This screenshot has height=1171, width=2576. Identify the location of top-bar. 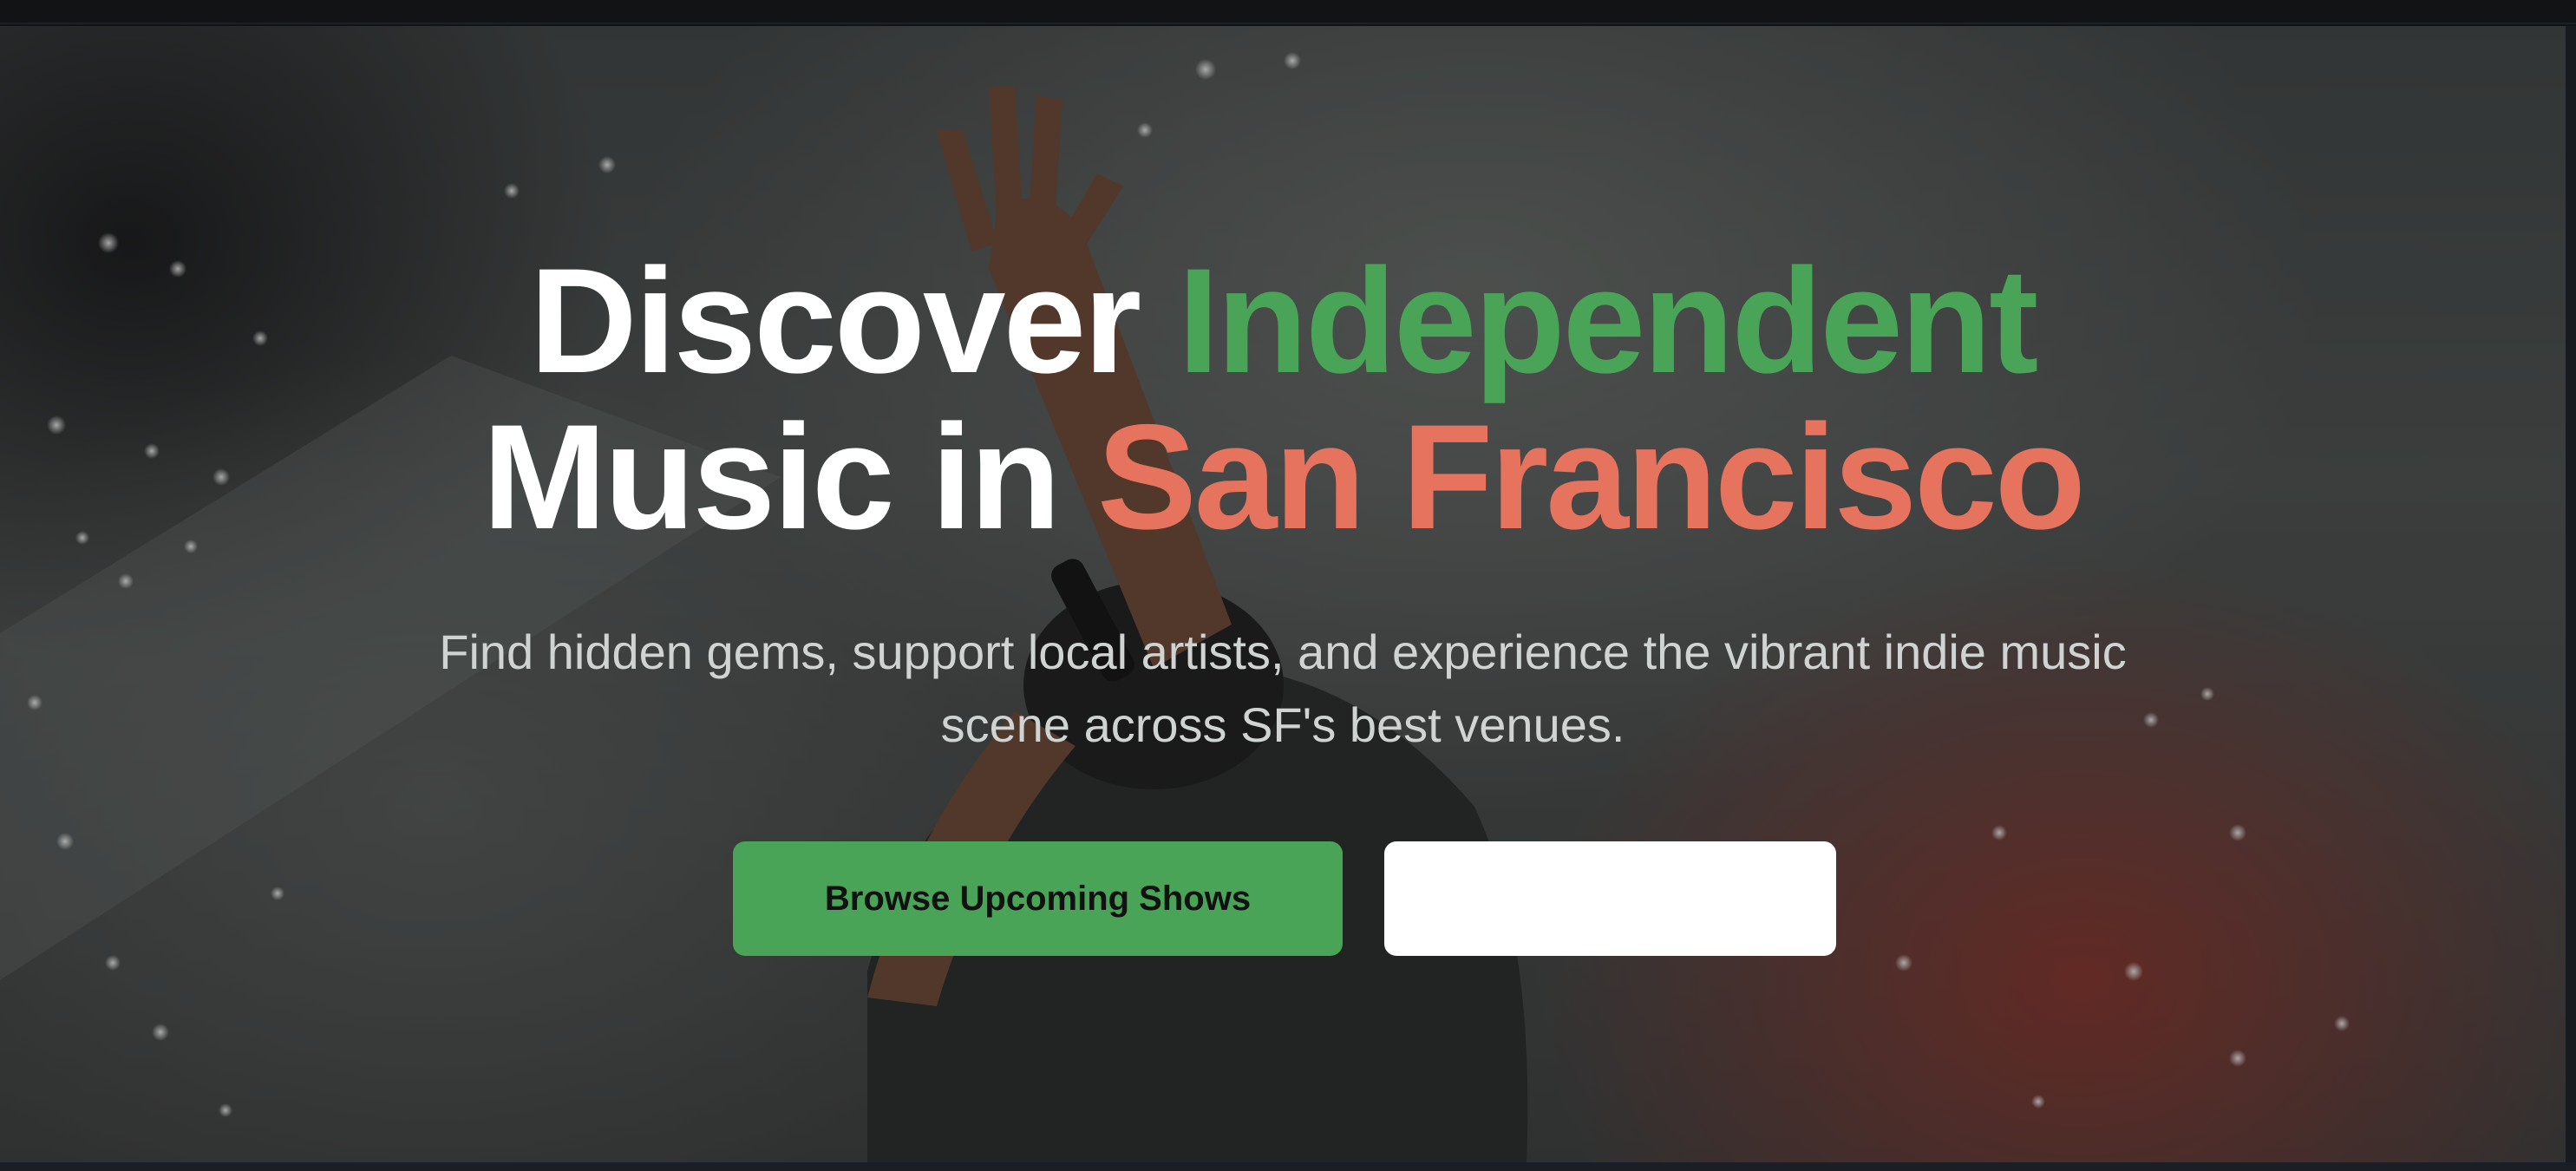
(1288, 12).